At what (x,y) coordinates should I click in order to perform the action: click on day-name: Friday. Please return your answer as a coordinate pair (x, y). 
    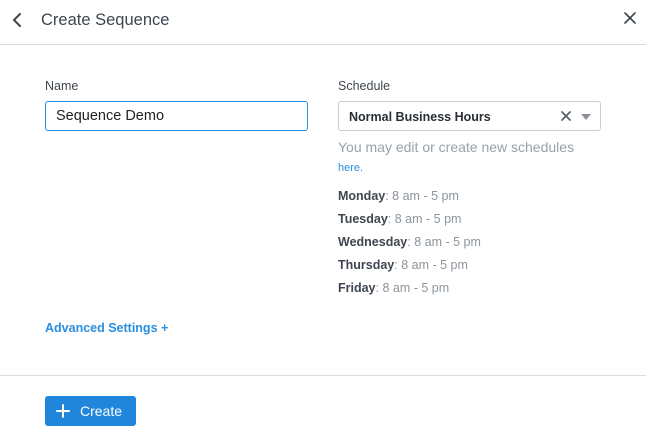
    Looking at the image, I should click on (357, 288).